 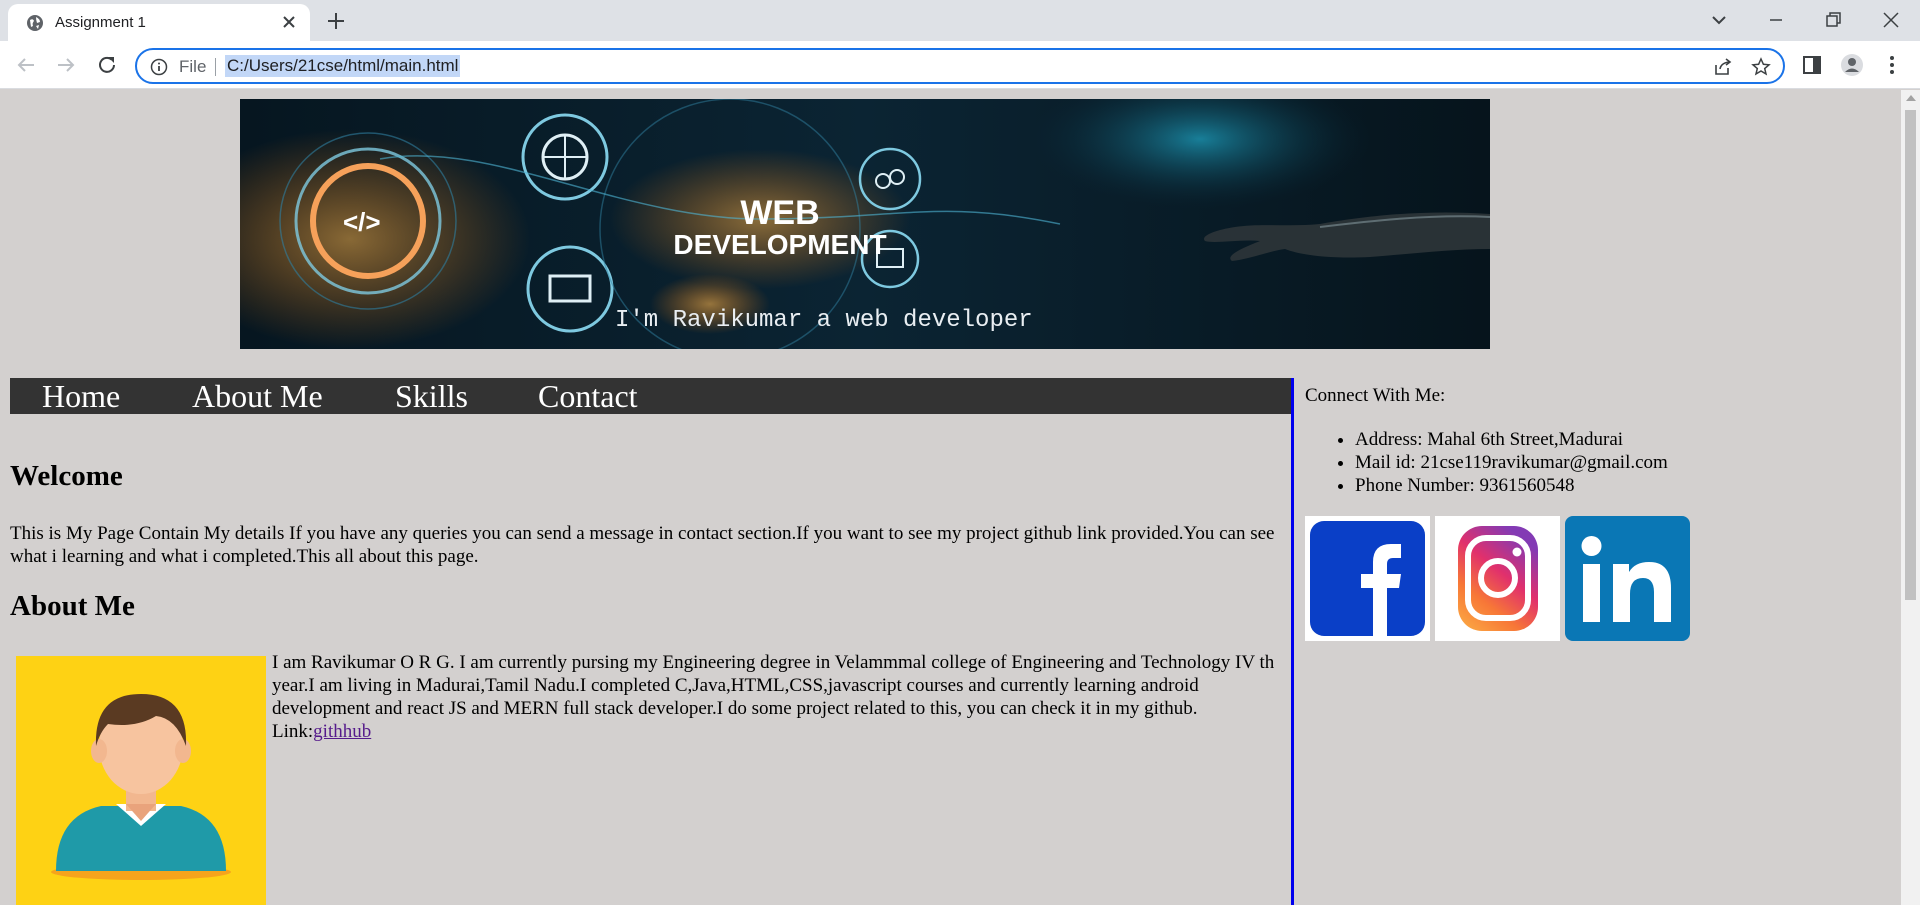 I want to click on avatar-illustration, so click(x=141, y=780).